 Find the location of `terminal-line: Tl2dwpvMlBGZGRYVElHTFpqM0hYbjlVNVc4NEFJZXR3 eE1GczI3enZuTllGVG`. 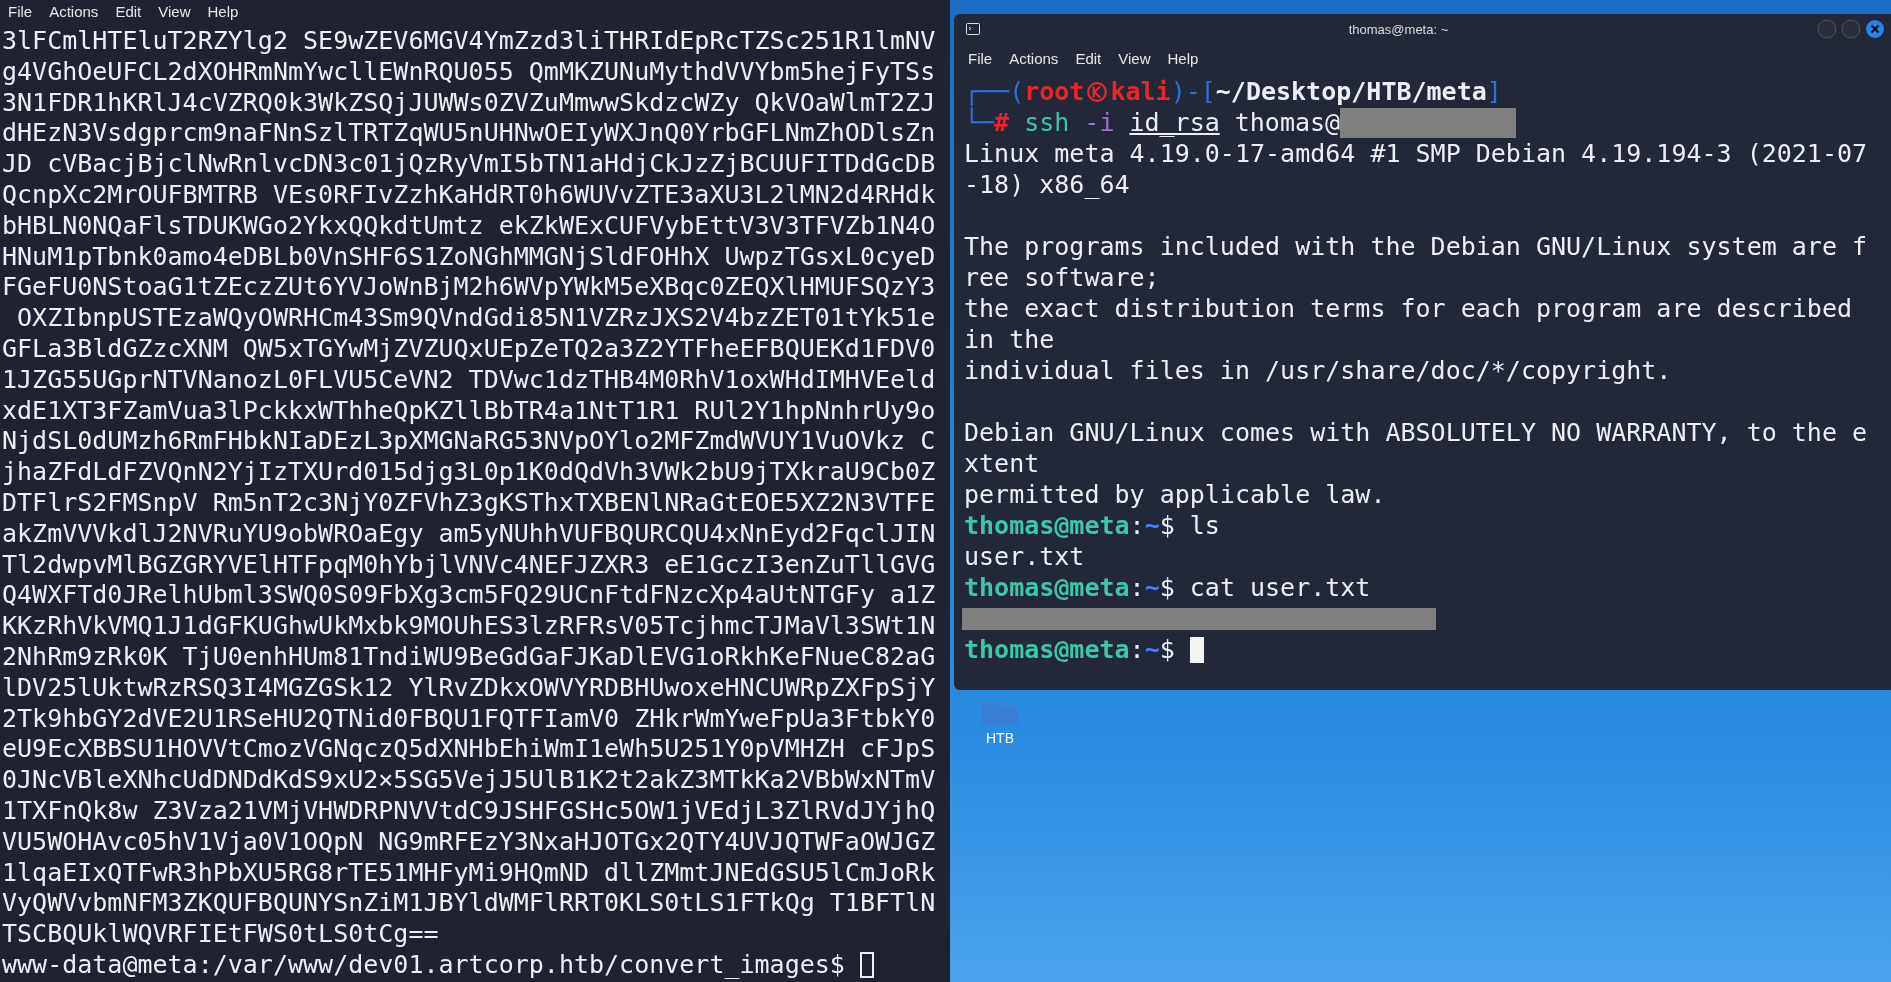

terminal-line: Tl2dwpvMlBGZGRYVElHTFpqM0hYbjlVNVc4NEFJZXR3 eE1GczI3enZuTllGVG is located at coordinates (469, 565).